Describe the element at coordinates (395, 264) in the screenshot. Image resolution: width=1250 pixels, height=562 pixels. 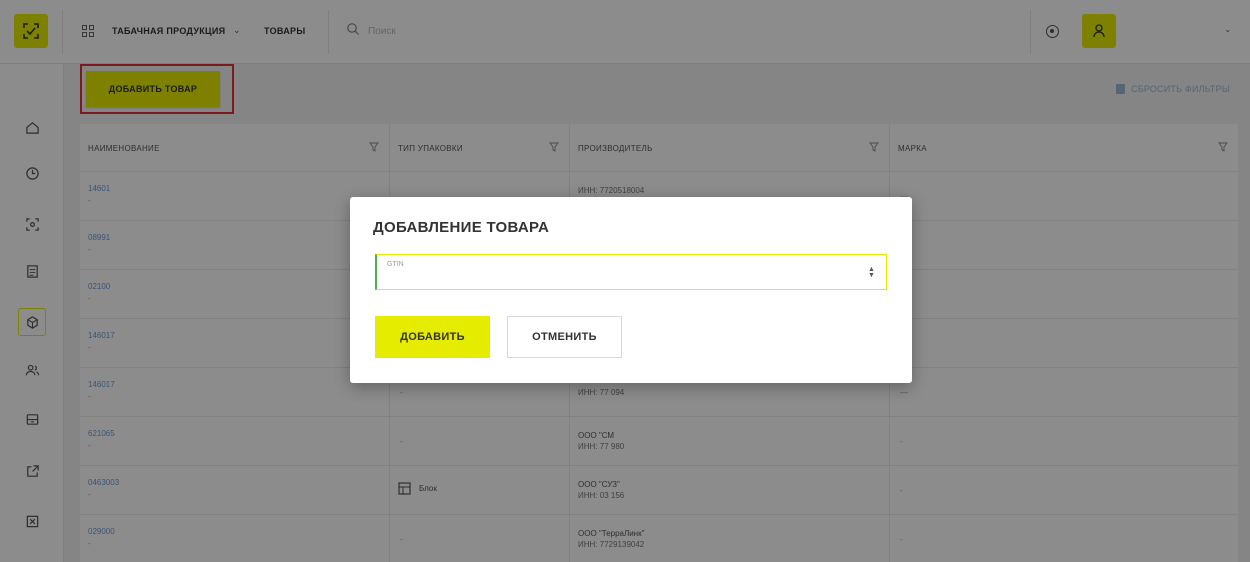
I see `gtin-label: GTIN` at that location.